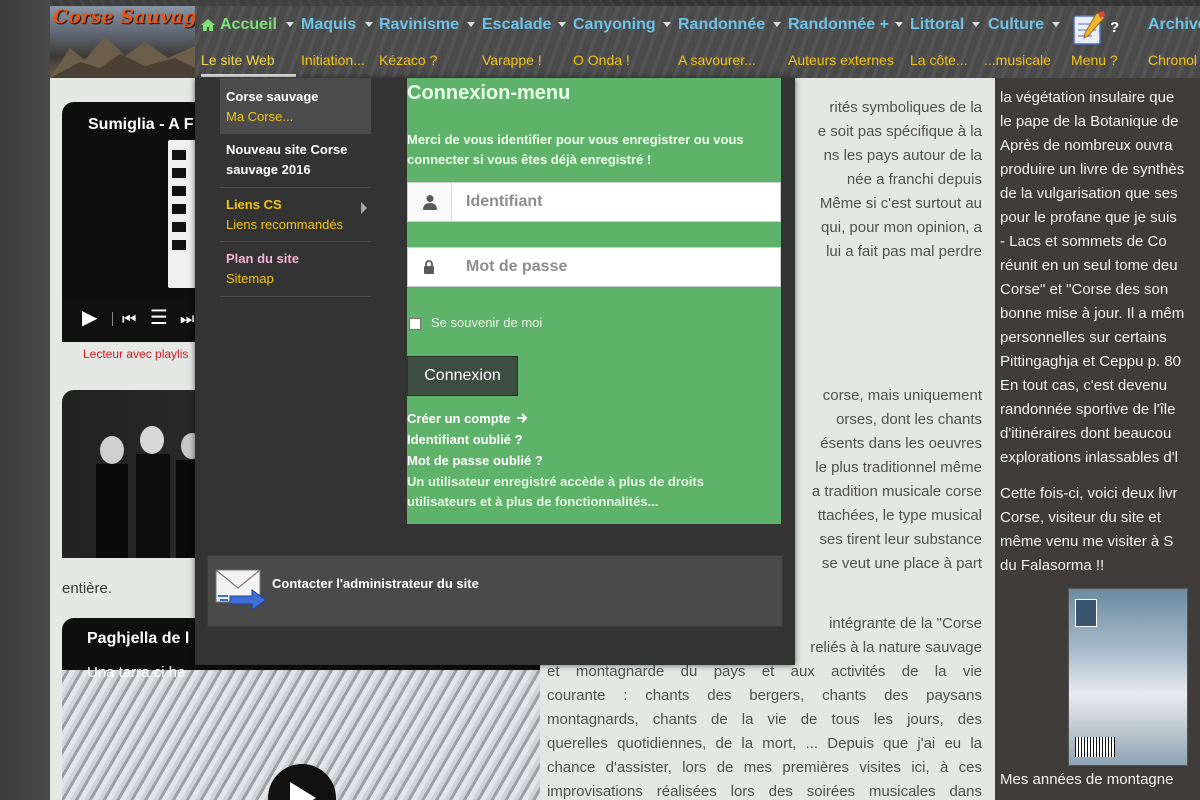  Describe the element at coordinates (89, 318) in the screenshot. I see `play-icon: ▶` at that location.